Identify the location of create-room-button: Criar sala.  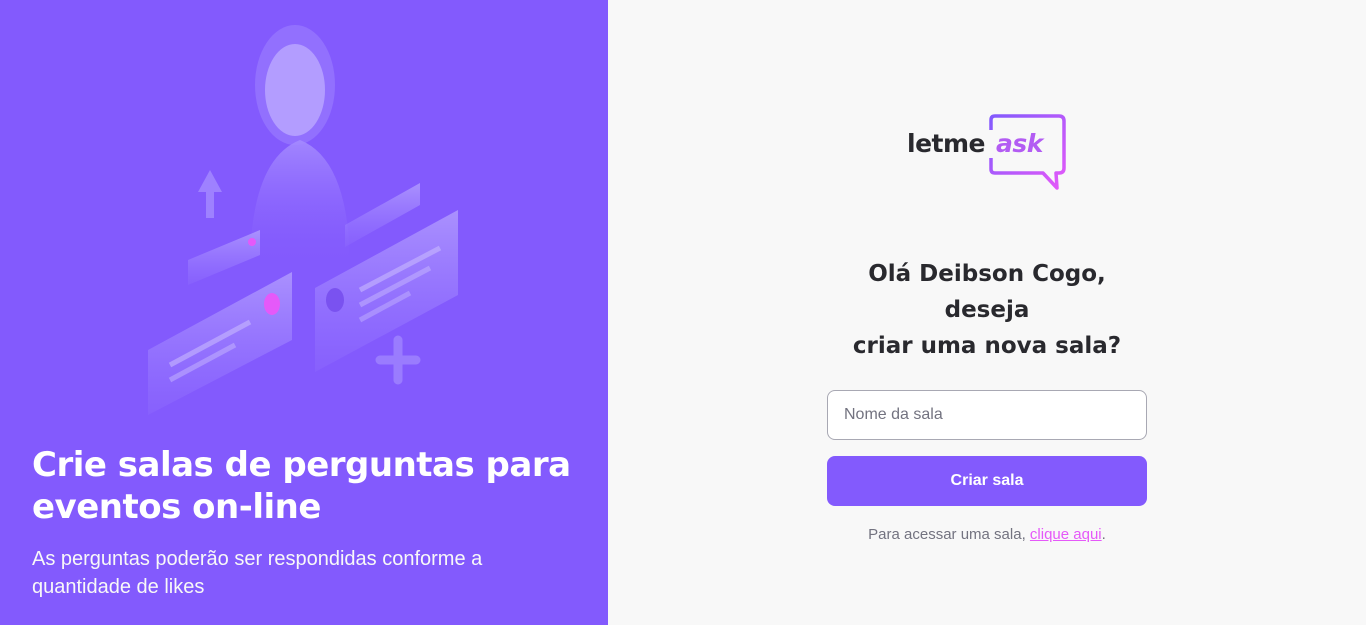
(987, 481).